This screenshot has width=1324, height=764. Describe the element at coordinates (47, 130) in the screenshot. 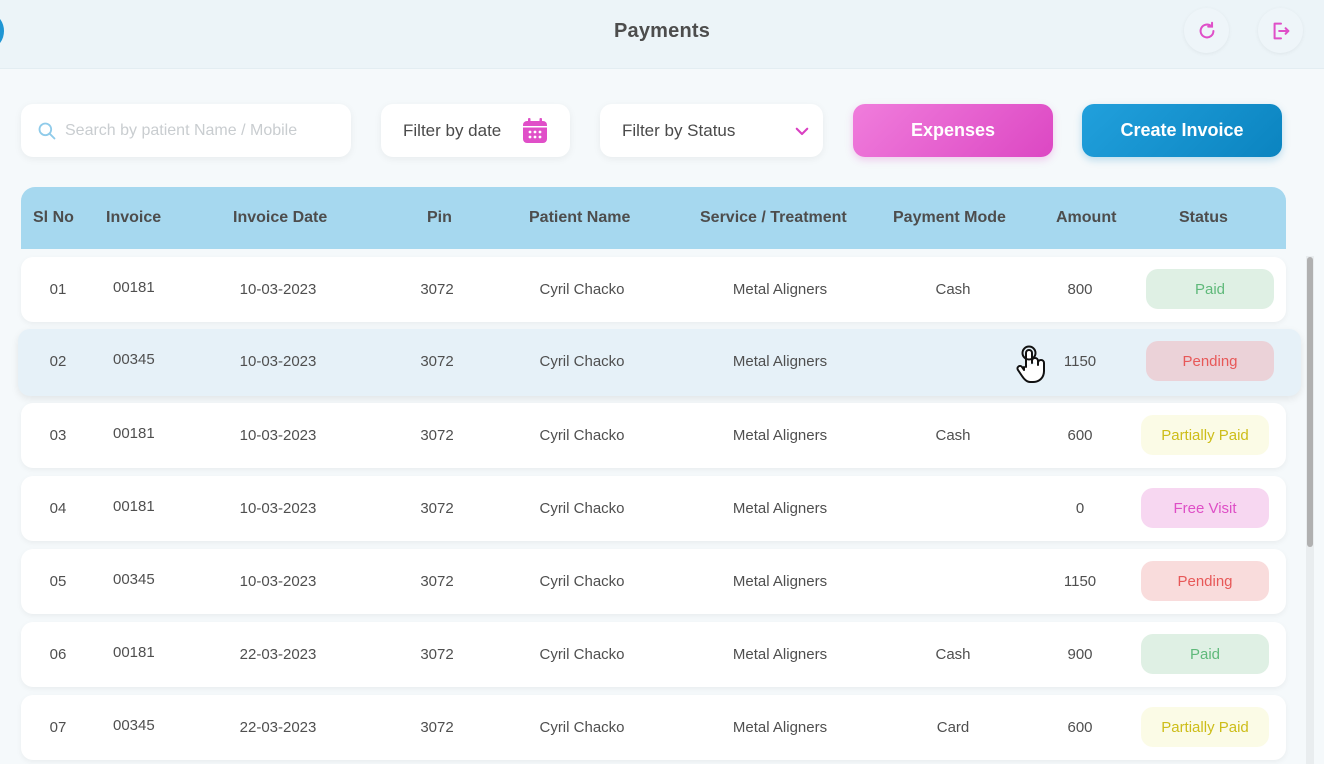

I see `search-icon` at that location.